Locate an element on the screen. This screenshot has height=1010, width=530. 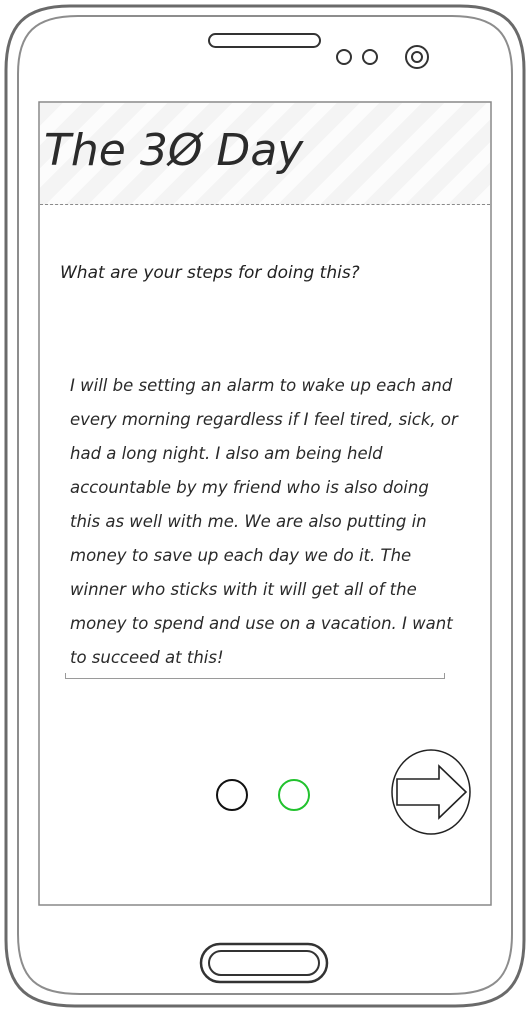
title-bar: The 3Ø Day is located at coordinates (265, 154).